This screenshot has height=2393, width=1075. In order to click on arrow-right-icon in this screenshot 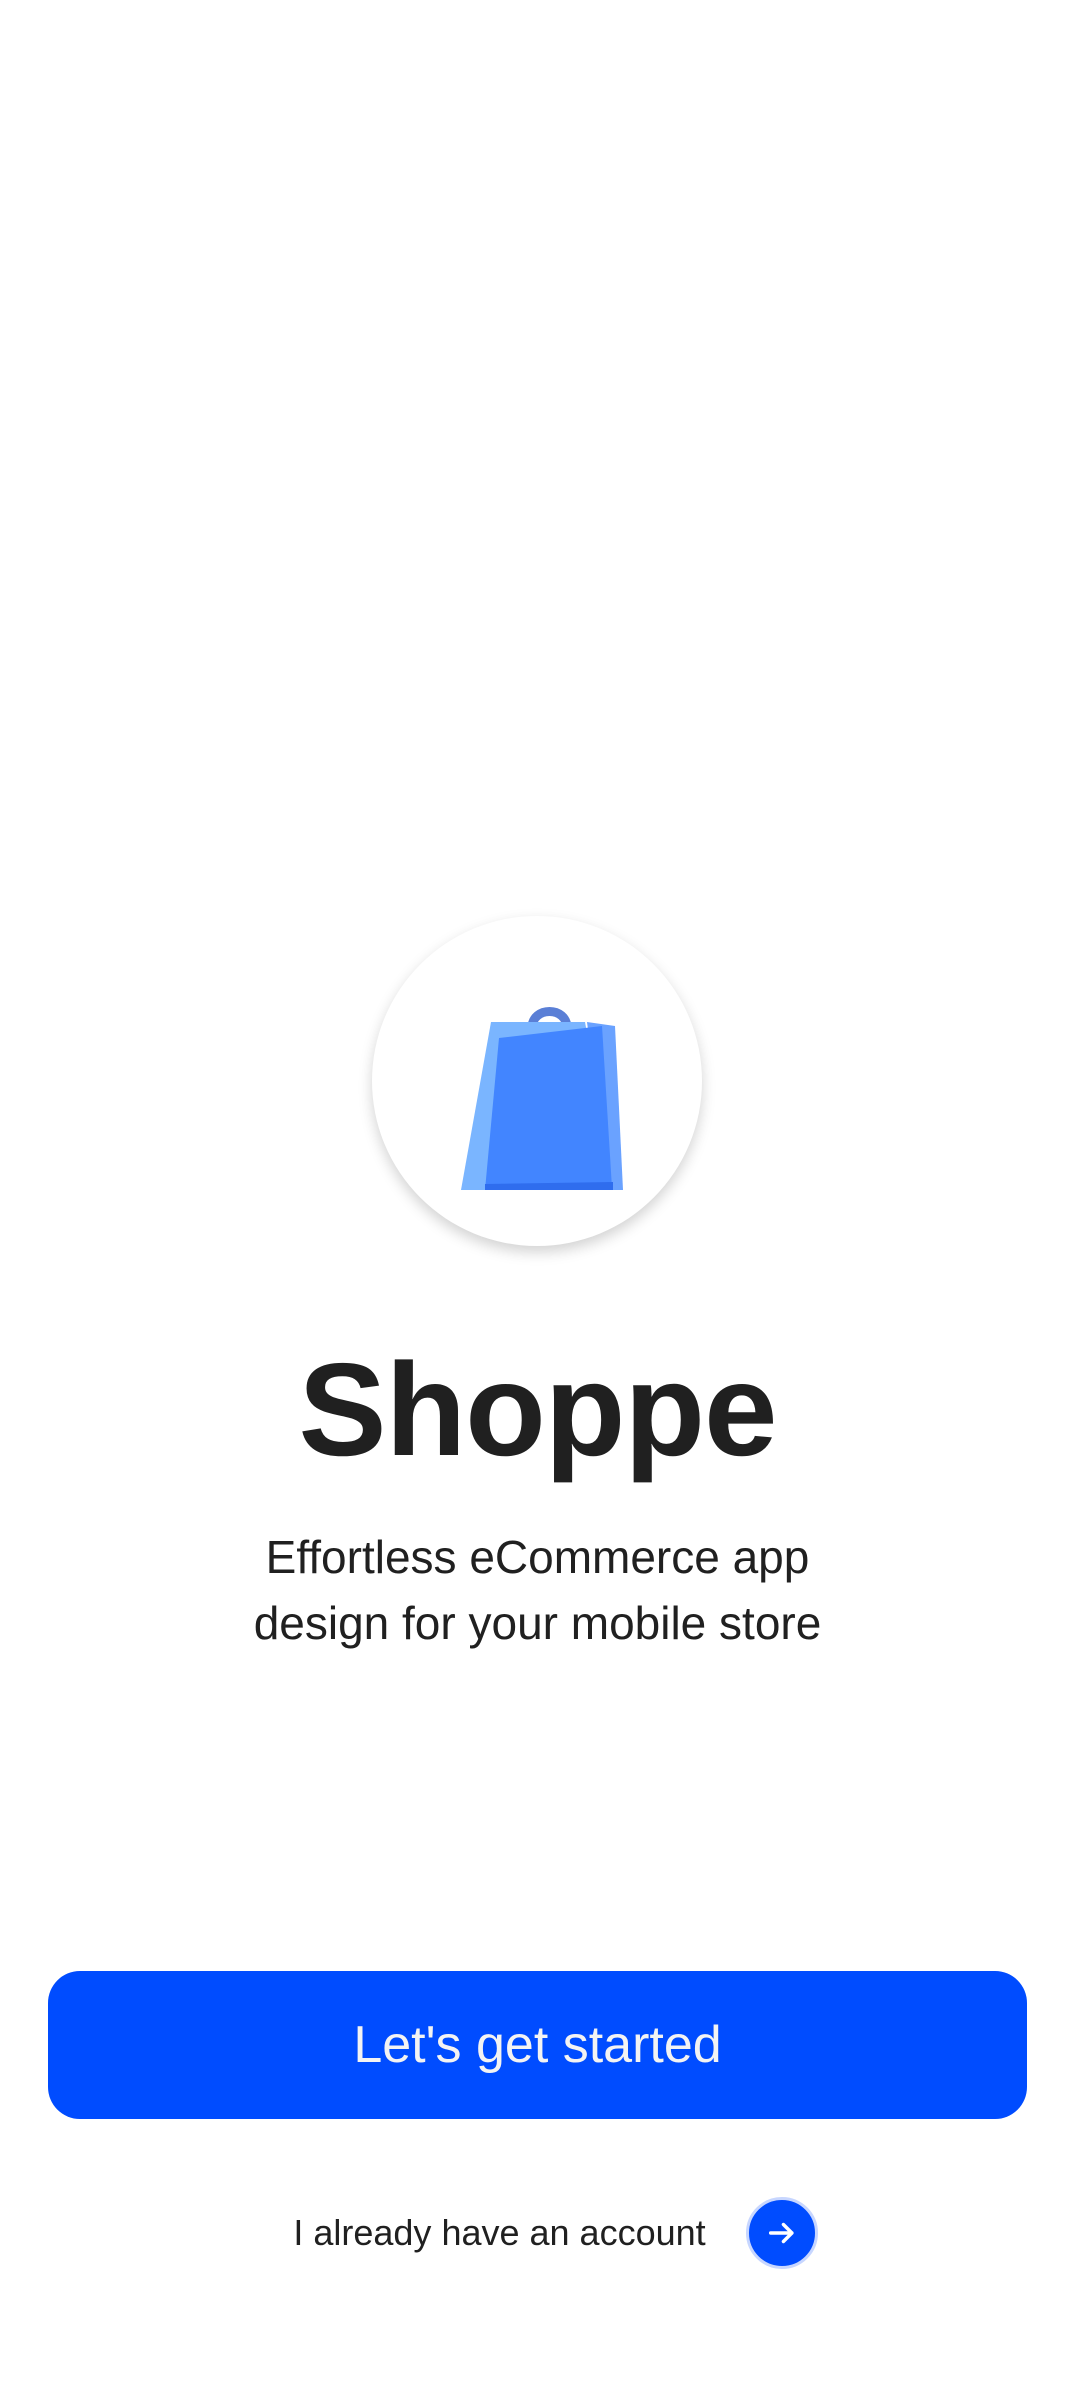, I will do `click(781, 2233)`.